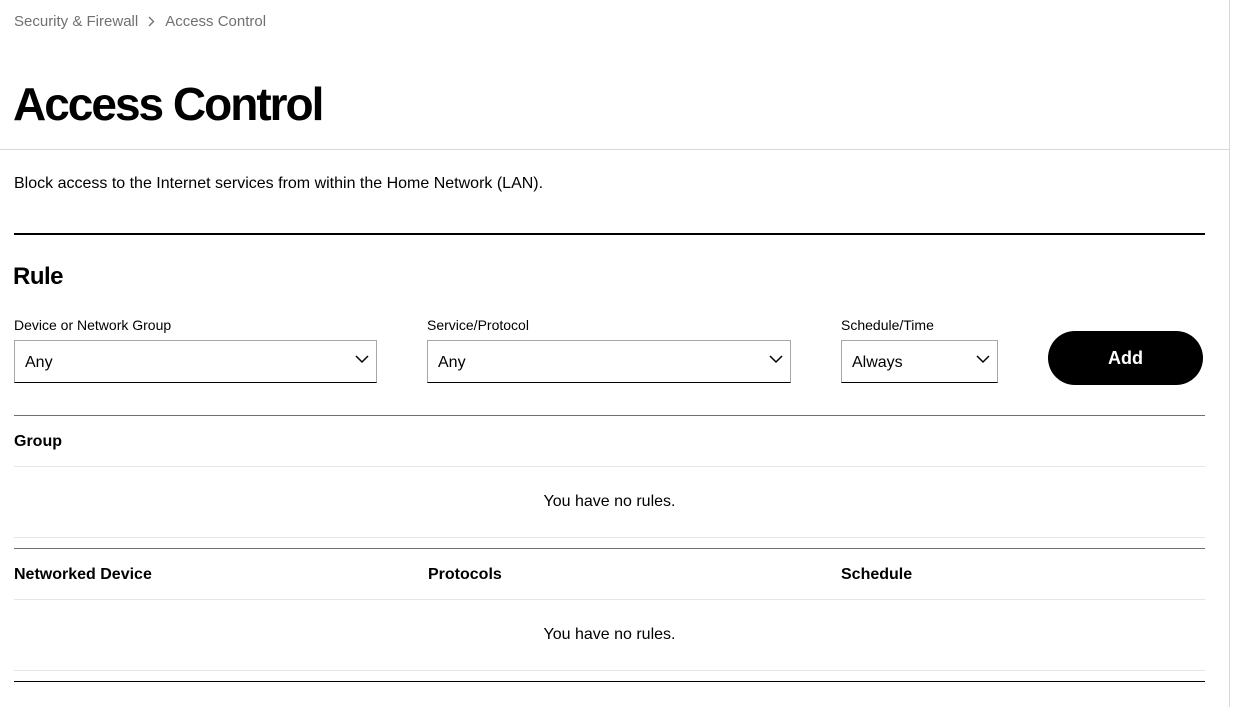 This screenshot has width=1235, height=707. I want to click on header-divider, so click(615, 149).